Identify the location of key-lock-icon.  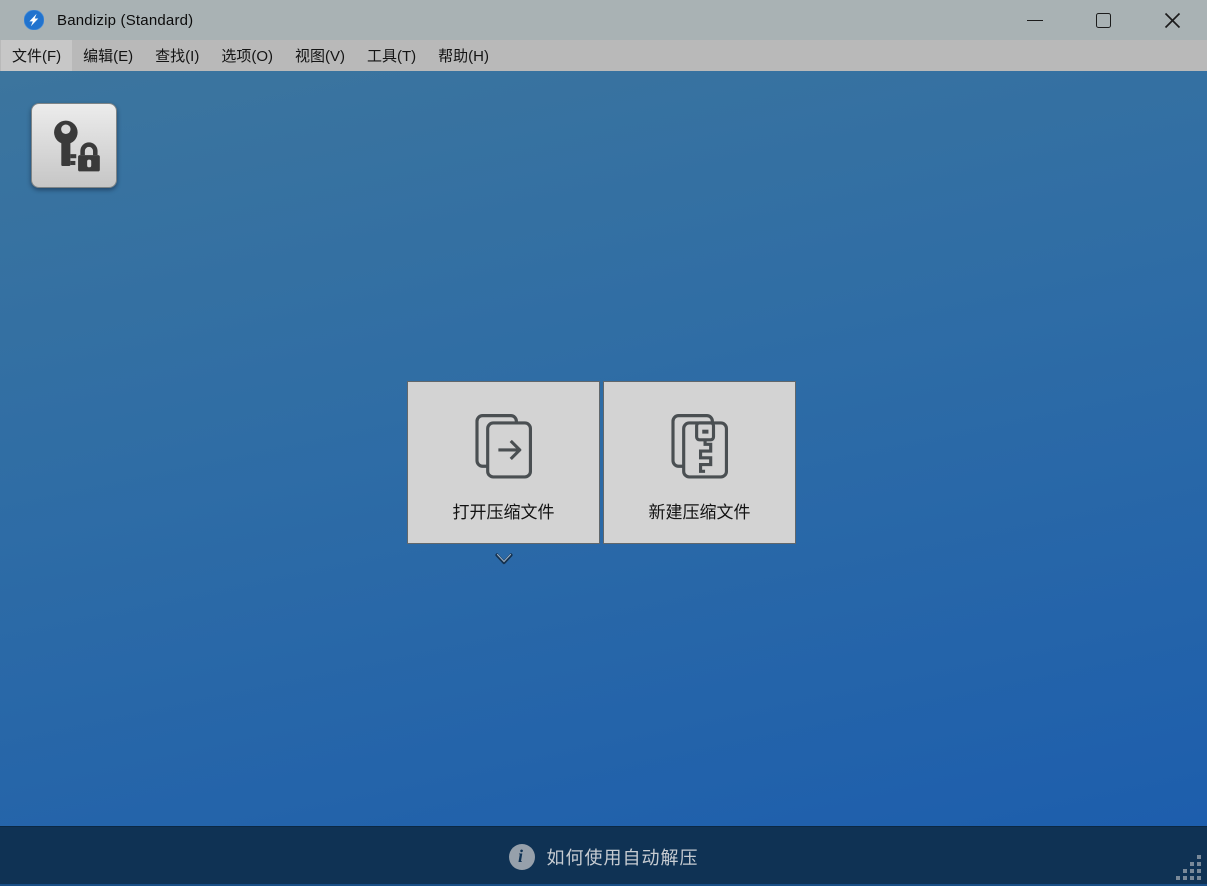
(77, 145).